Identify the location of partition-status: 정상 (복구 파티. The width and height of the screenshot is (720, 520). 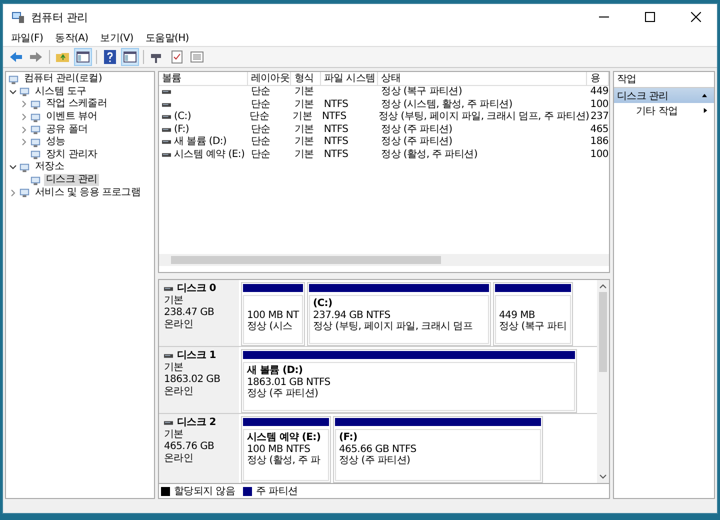
(533, 326).